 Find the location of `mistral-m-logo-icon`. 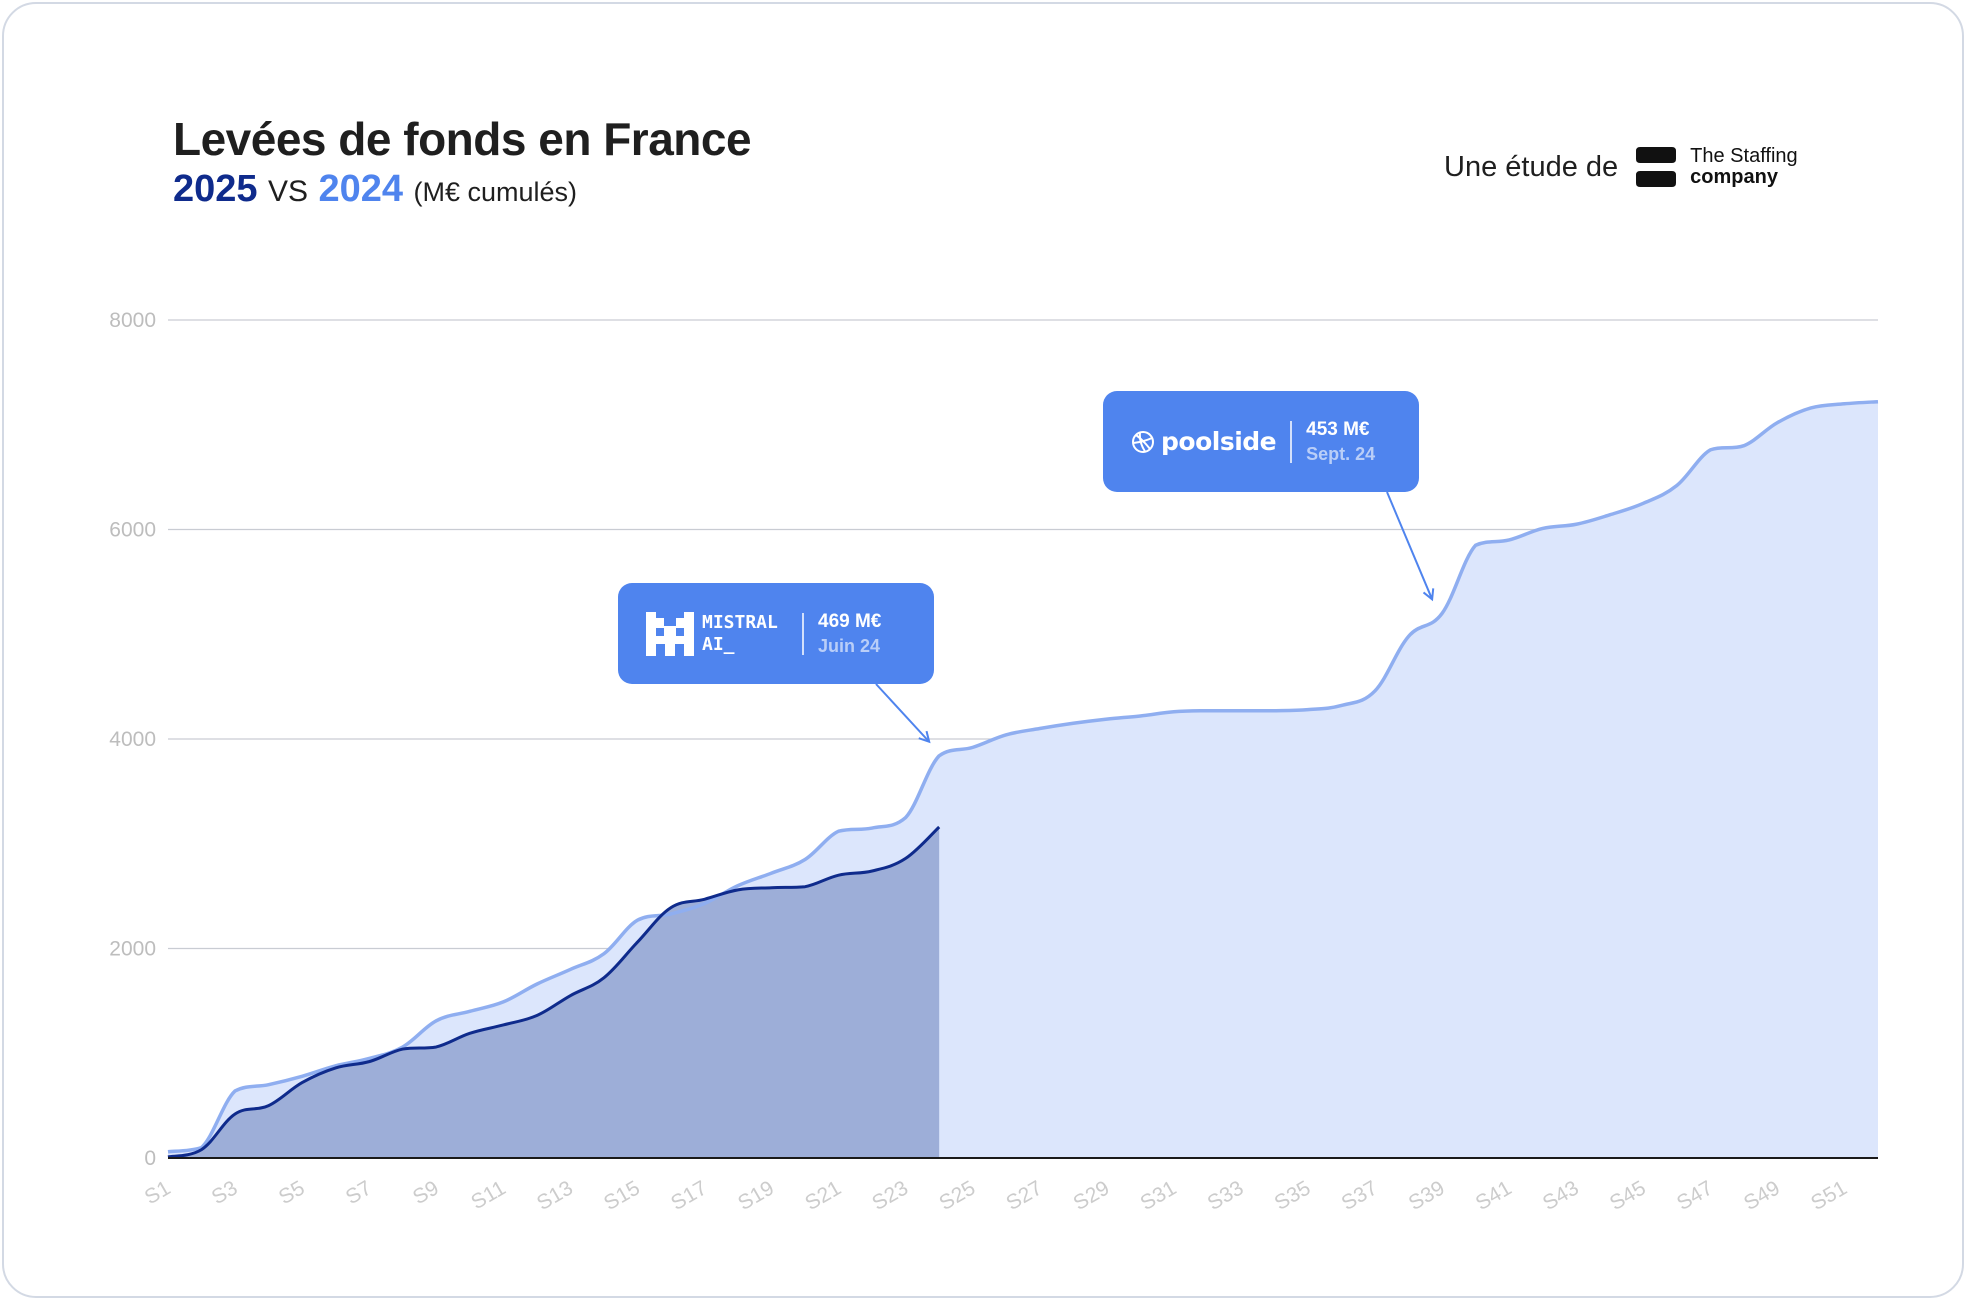

mistral-m-logo-icon is located at coordinates (670, 633).